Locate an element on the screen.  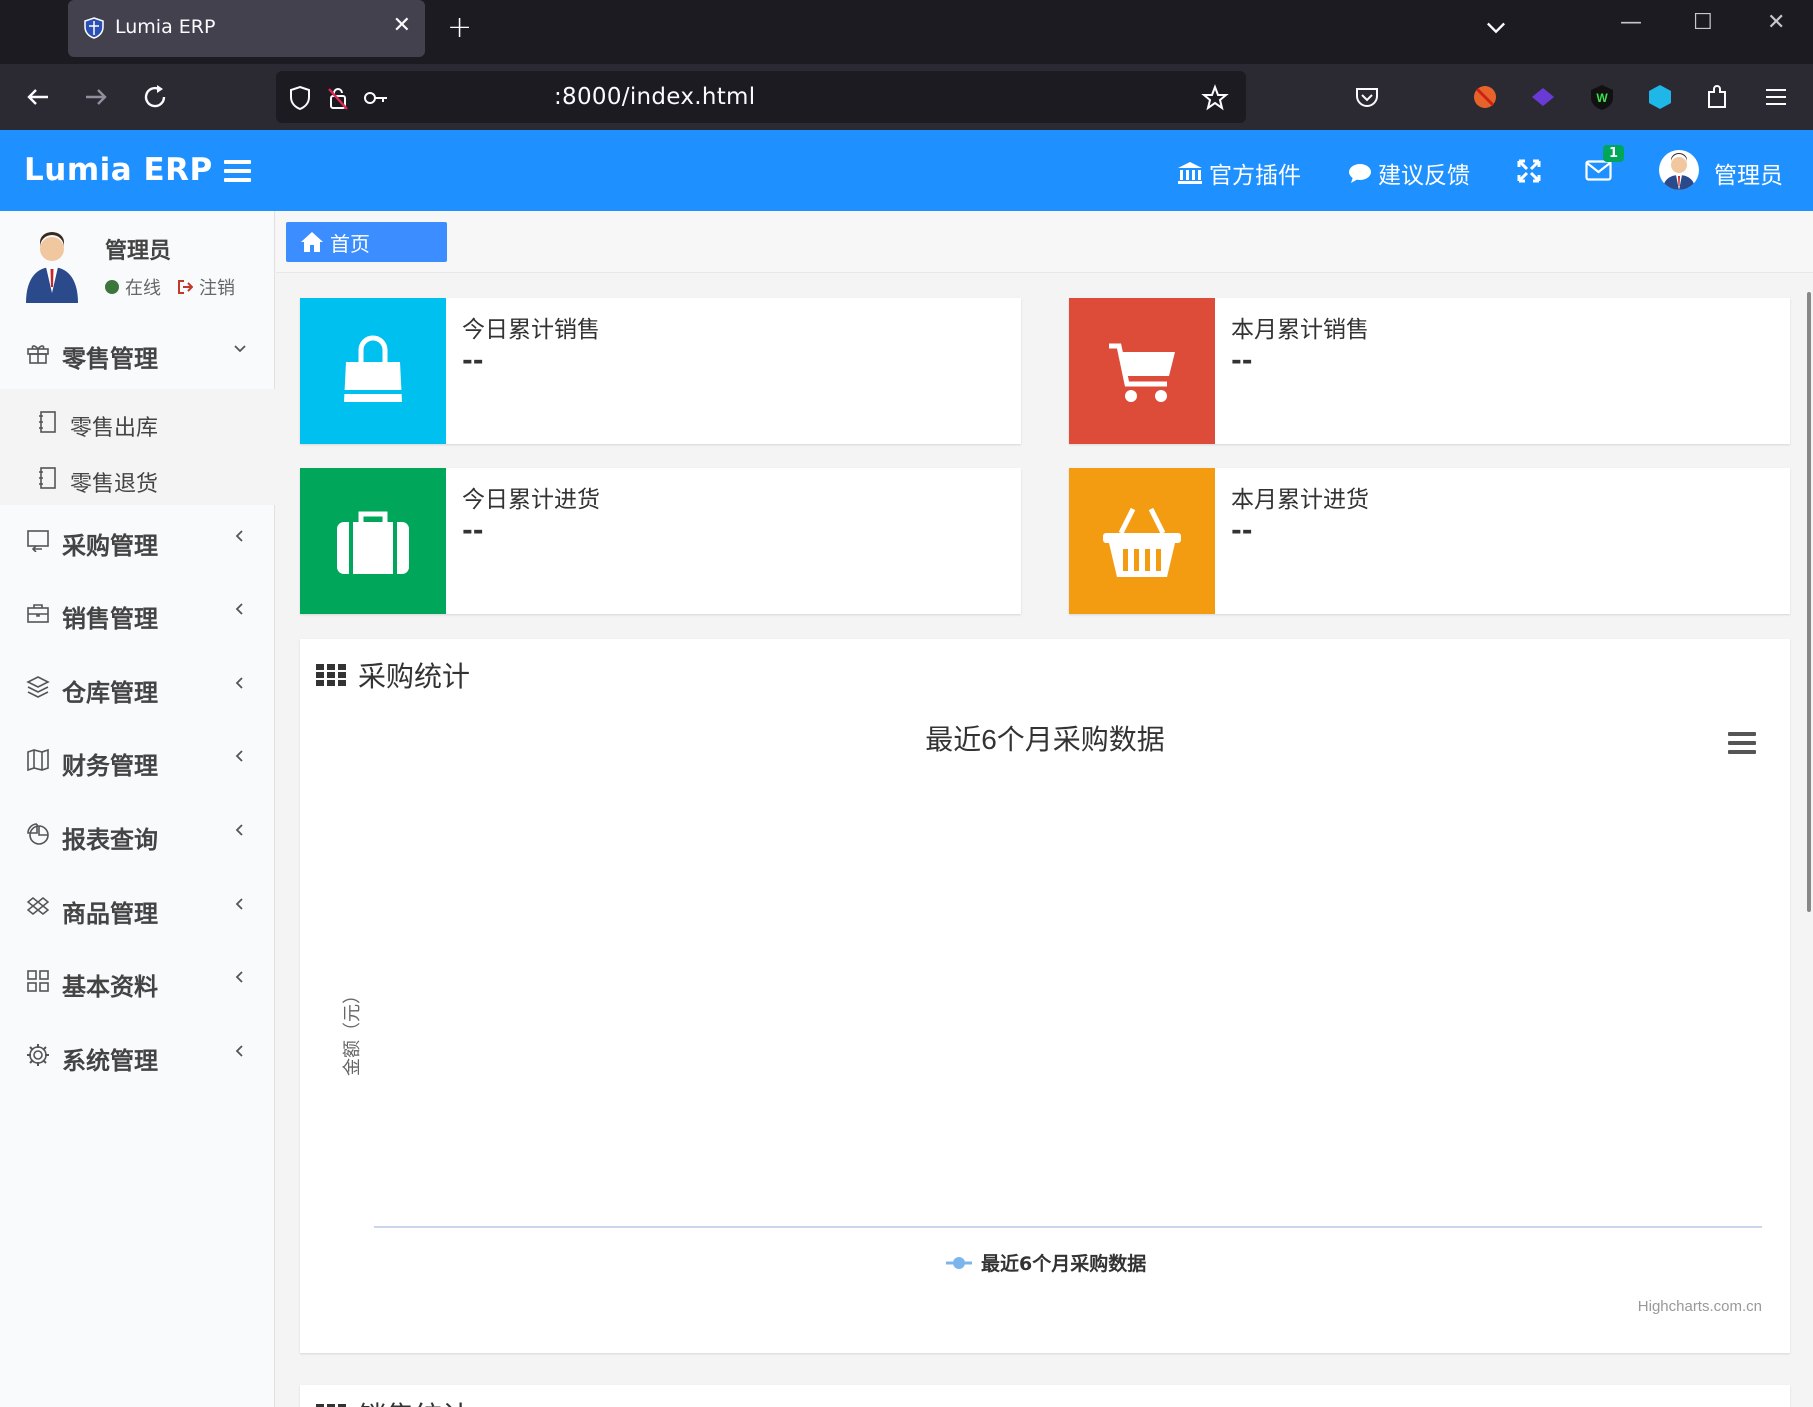
info-box-today-sales: 今日累计销售 -- is located at coordinates (660, 371).